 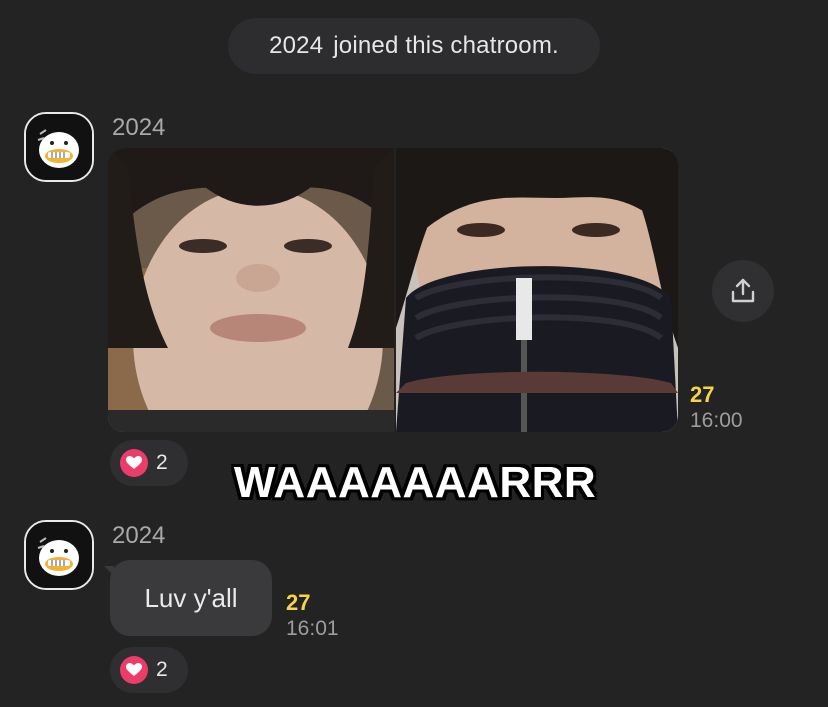 I want to click on share-icon, so click(x=743, y=290).